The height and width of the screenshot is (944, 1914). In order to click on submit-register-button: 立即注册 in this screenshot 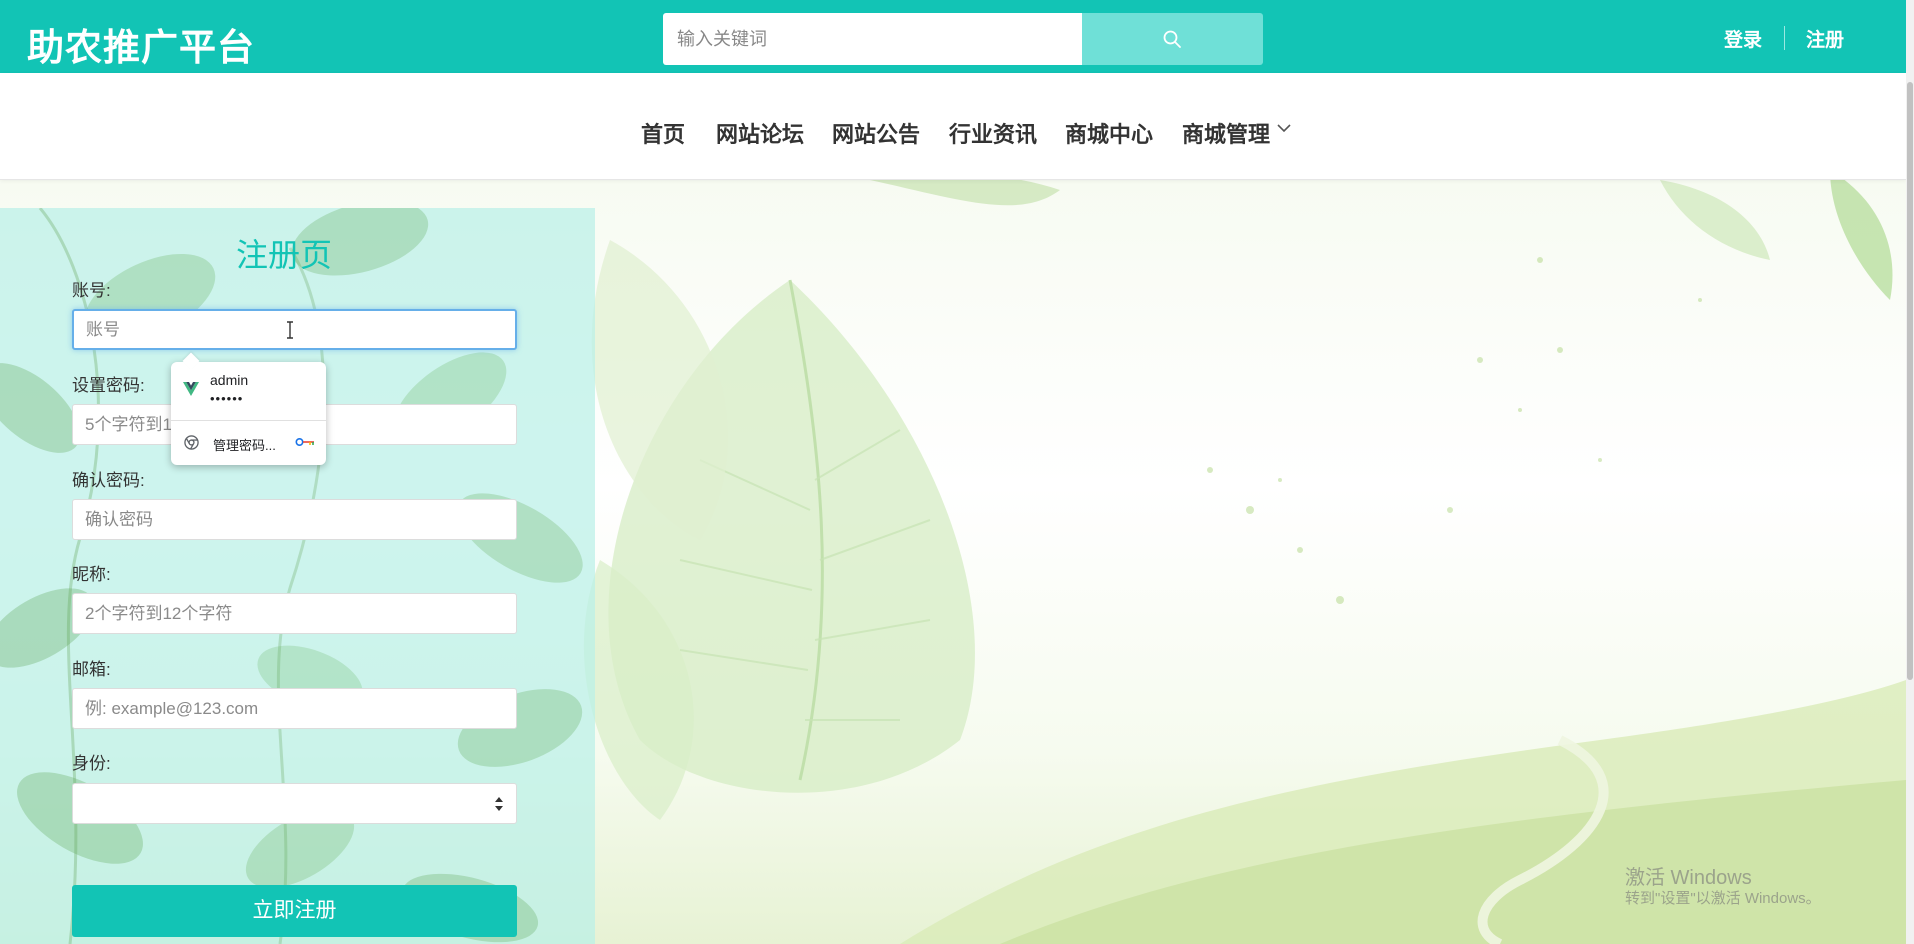, I will do `click(294, 911)`.